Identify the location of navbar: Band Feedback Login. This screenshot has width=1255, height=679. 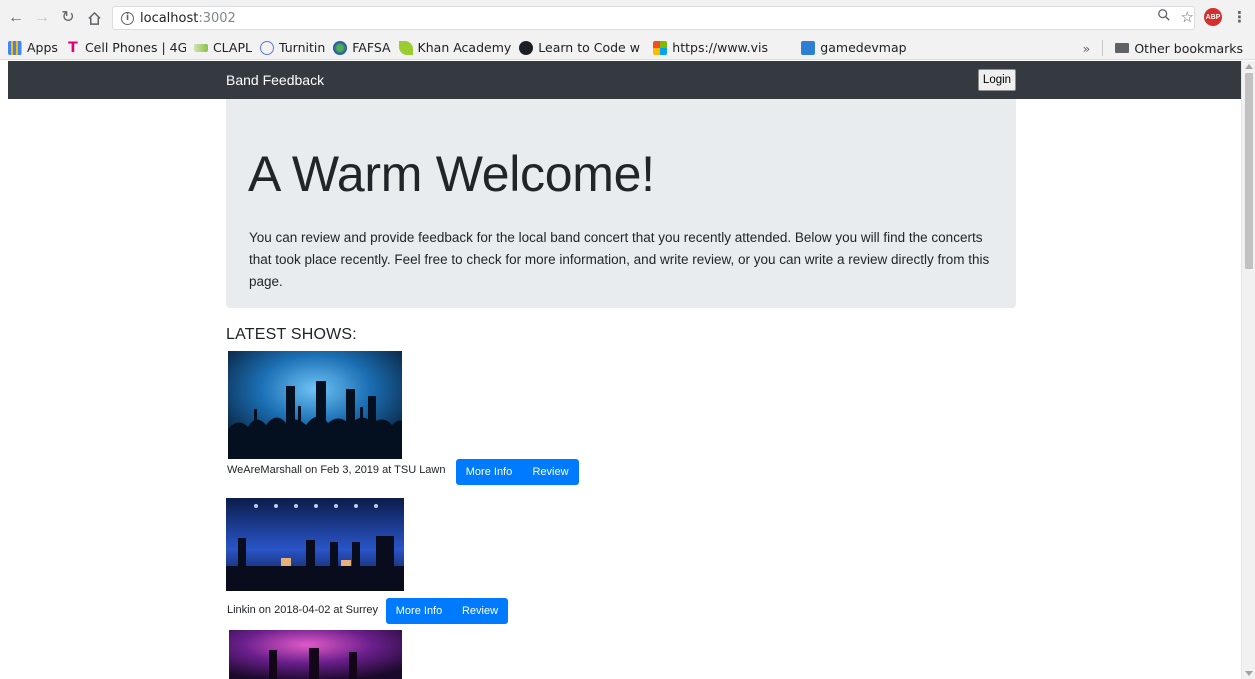
(624, 80).